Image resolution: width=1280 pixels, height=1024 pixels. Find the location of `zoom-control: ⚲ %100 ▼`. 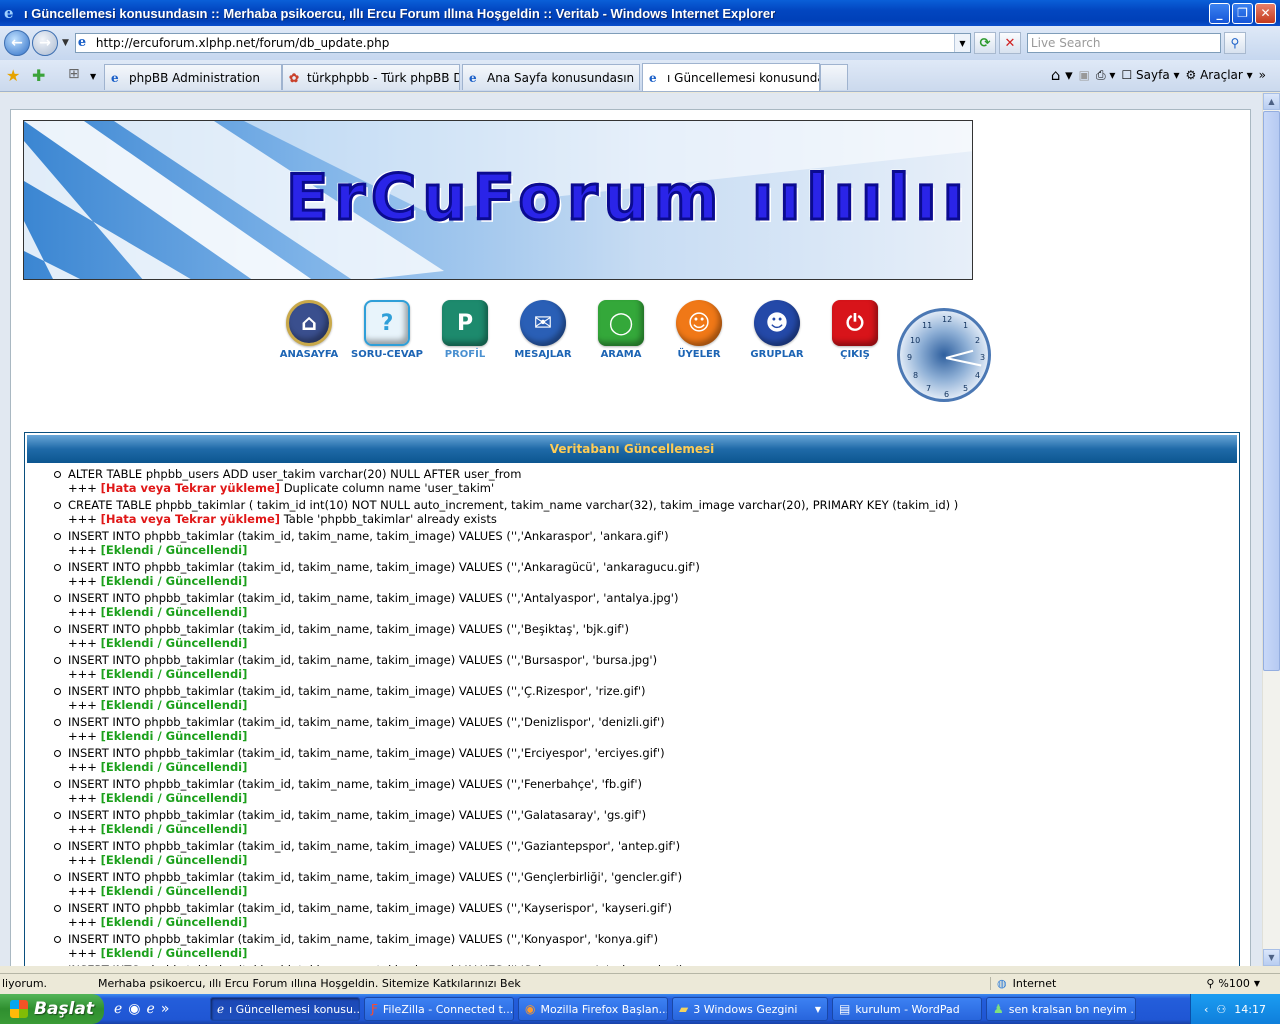

zoom-control: ⚲ %100 ▼ is located at coordinates (1233, 983).